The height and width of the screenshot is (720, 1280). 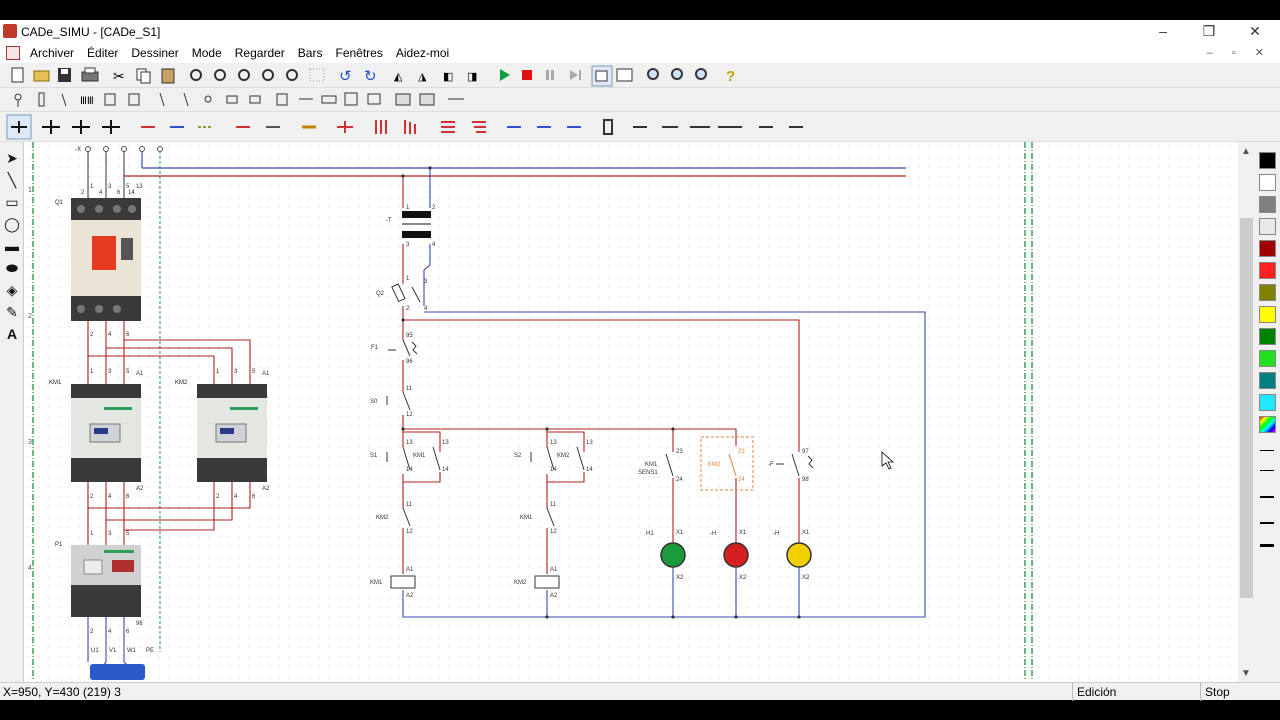 What do you see at coordinates (12, 270) in the screenshot?
I see `filled-ellipse-icon: ⬬` at bounding box center [12, 270].